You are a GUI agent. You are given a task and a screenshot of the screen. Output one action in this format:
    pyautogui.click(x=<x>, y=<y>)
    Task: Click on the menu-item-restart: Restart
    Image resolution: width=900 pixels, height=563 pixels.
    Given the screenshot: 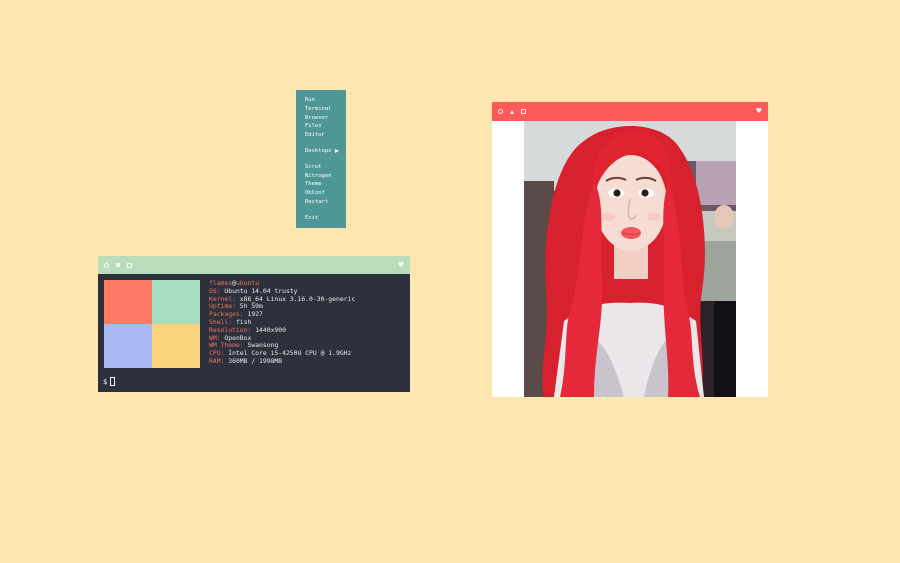 What is the action you would take?
    pyautogui.click(x=321, y=202)
    